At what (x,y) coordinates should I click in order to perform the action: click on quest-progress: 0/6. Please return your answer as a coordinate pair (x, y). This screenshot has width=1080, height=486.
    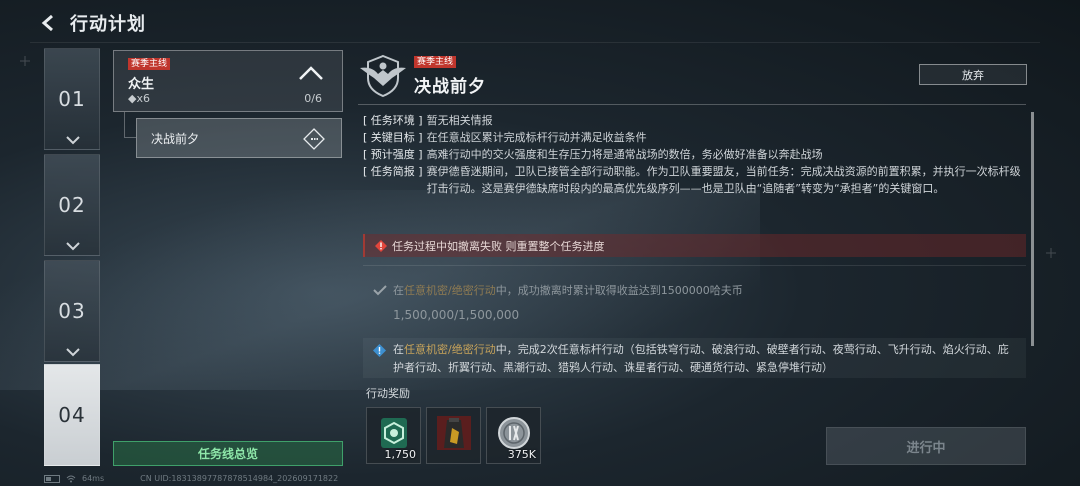
    Looking at the image, I should click on (313, 98).